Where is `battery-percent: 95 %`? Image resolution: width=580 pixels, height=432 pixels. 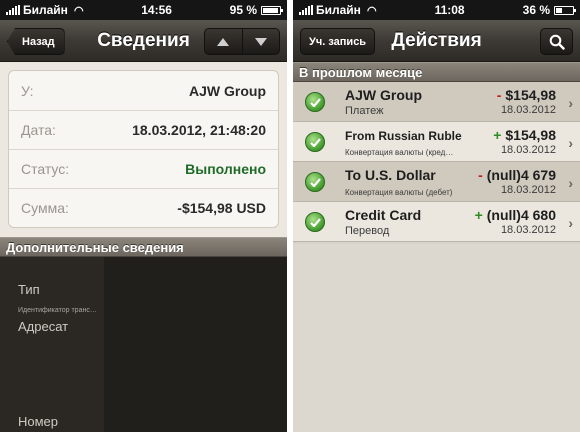
battery-percent: 95 % is located at coordinates (243, 10).